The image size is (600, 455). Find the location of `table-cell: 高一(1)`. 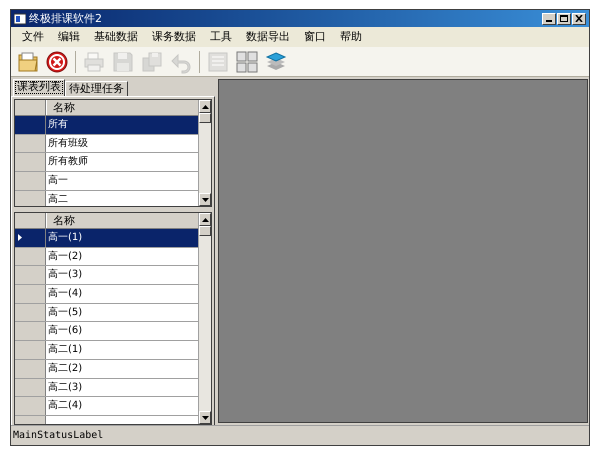

table-cell: 高一(1) is located at coordinates (122, 238).